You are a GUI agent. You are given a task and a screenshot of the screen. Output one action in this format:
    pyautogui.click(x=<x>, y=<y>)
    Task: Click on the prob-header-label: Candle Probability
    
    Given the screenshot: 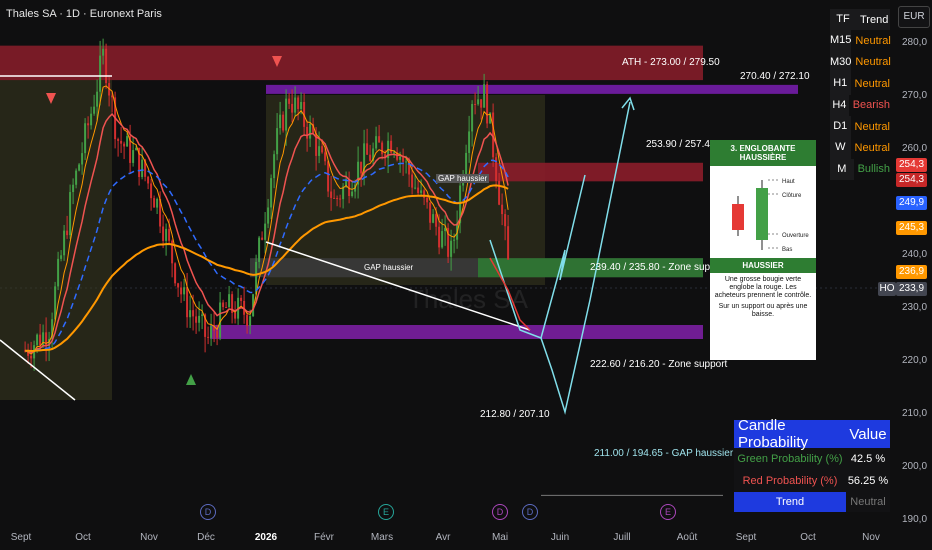 What is the action you would take?
    pyautogui.click(x=773, y=434)
    